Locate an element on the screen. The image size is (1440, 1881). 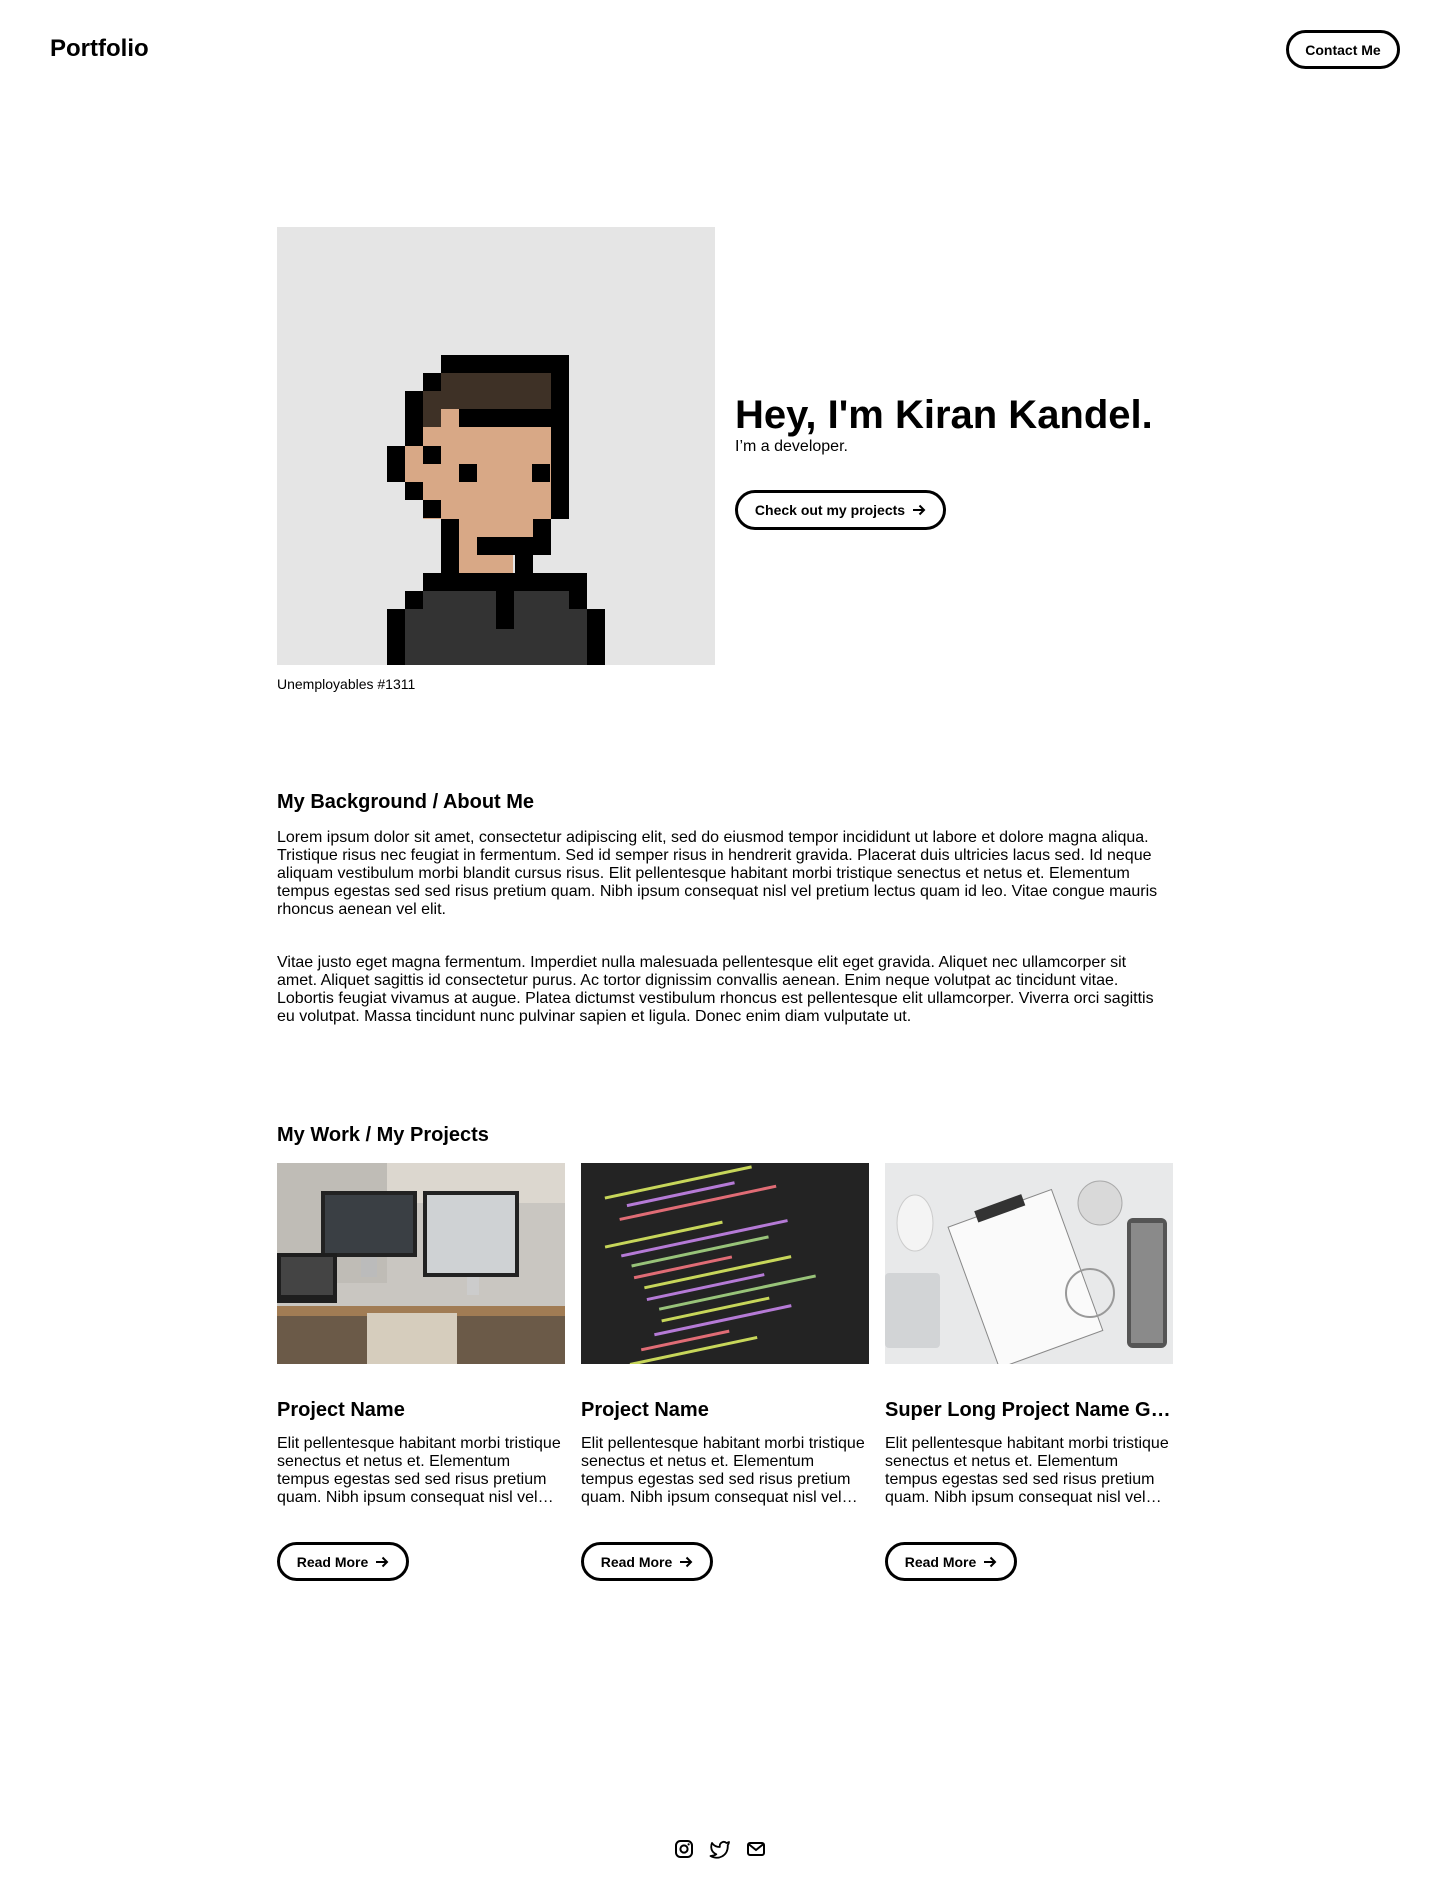
email-icon is located at coordinates (756, 1849).